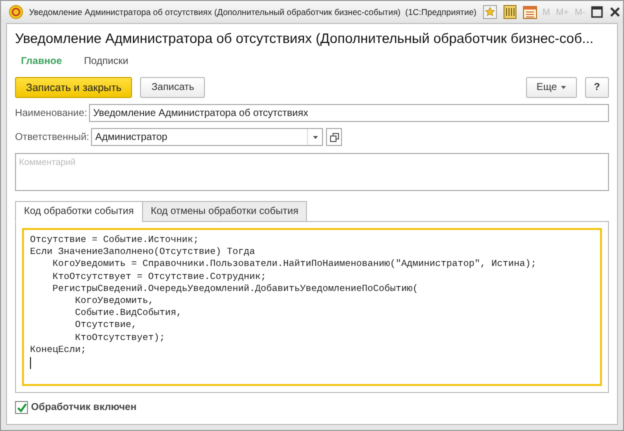 This screenshot has height=431, width=624. What do you see at coordinates (106, 61) in the screenshot?
I see `nav-link: Подписки` at bounding box center [106, 61].